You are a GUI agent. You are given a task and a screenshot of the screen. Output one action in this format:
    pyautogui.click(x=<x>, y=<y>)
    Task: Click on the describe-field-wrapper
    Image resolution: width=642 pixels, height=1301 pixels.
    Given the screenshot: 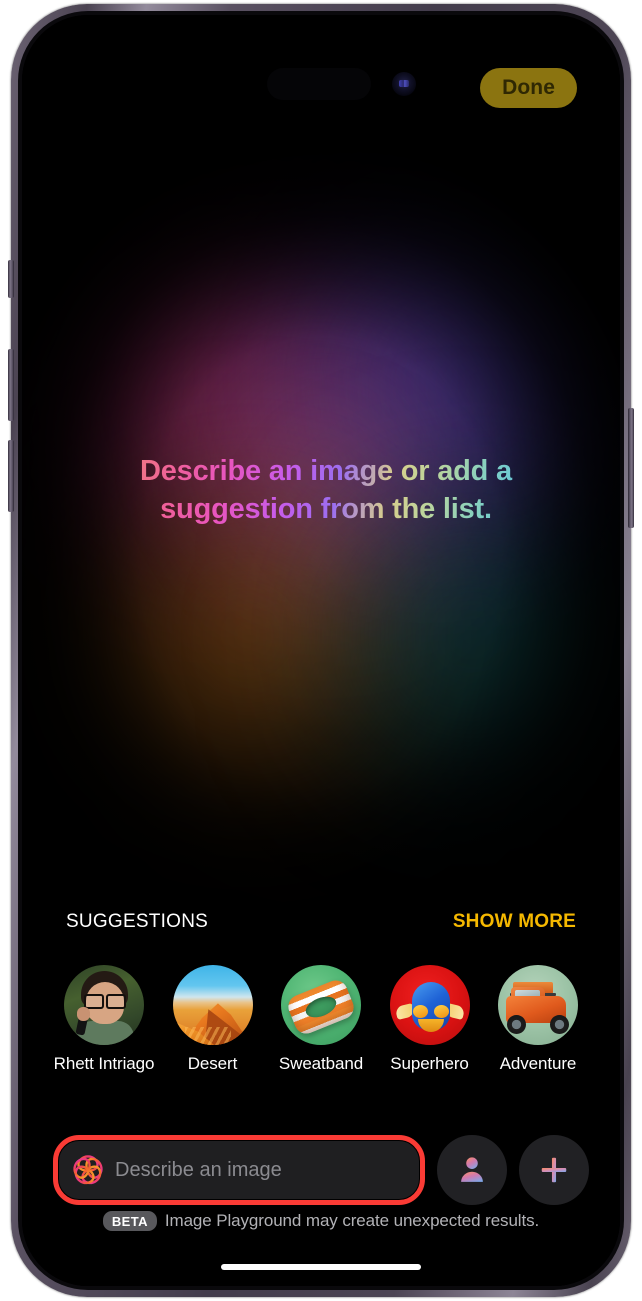 What is the action you would take?
    pyautogui.click(x=239, y=1170)
    